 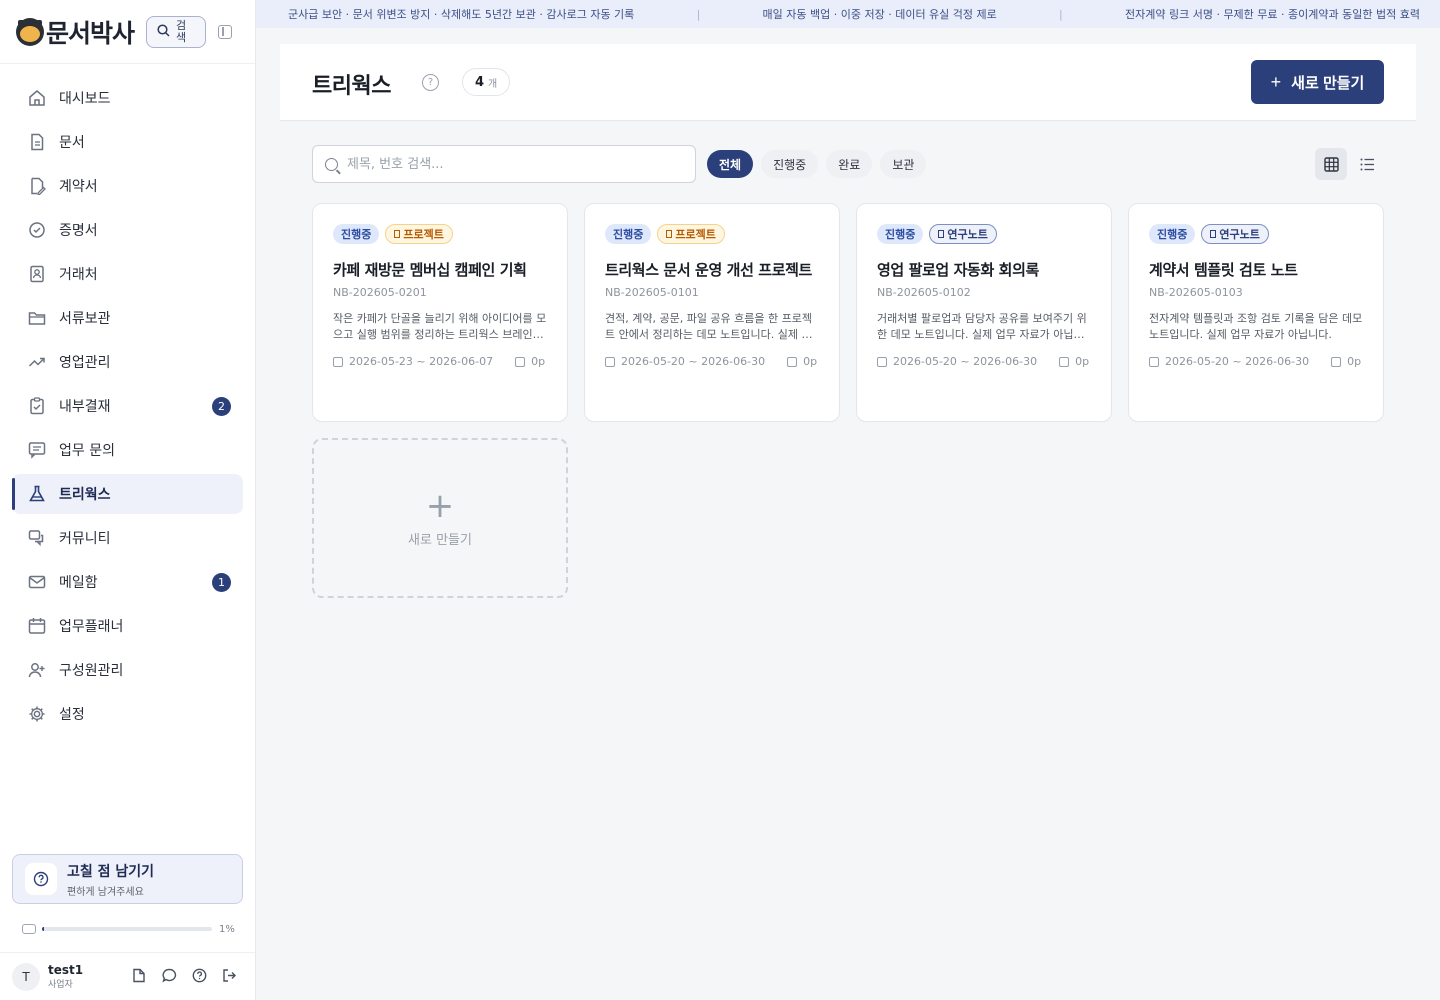 I want to click on grid-view-button, so click(x=1331, y=164).